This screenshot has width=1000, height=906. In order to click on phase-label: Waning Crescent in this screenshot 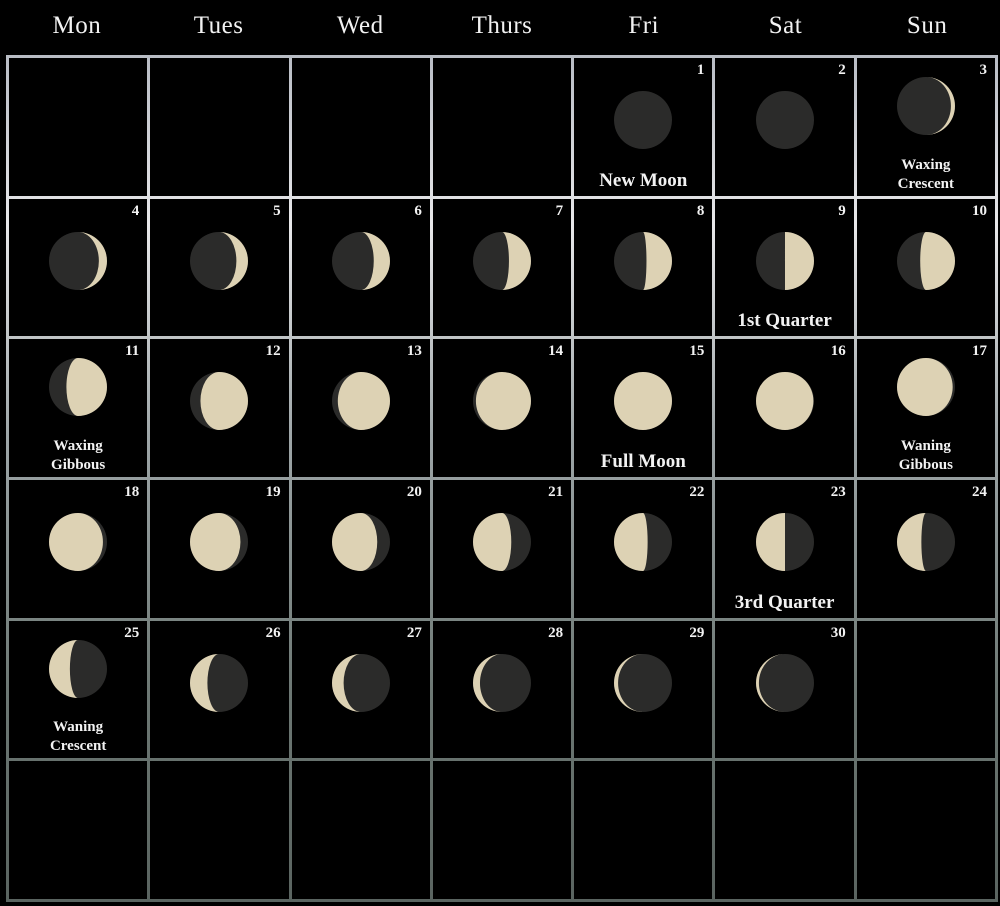, I will do `click(78, 737)`.